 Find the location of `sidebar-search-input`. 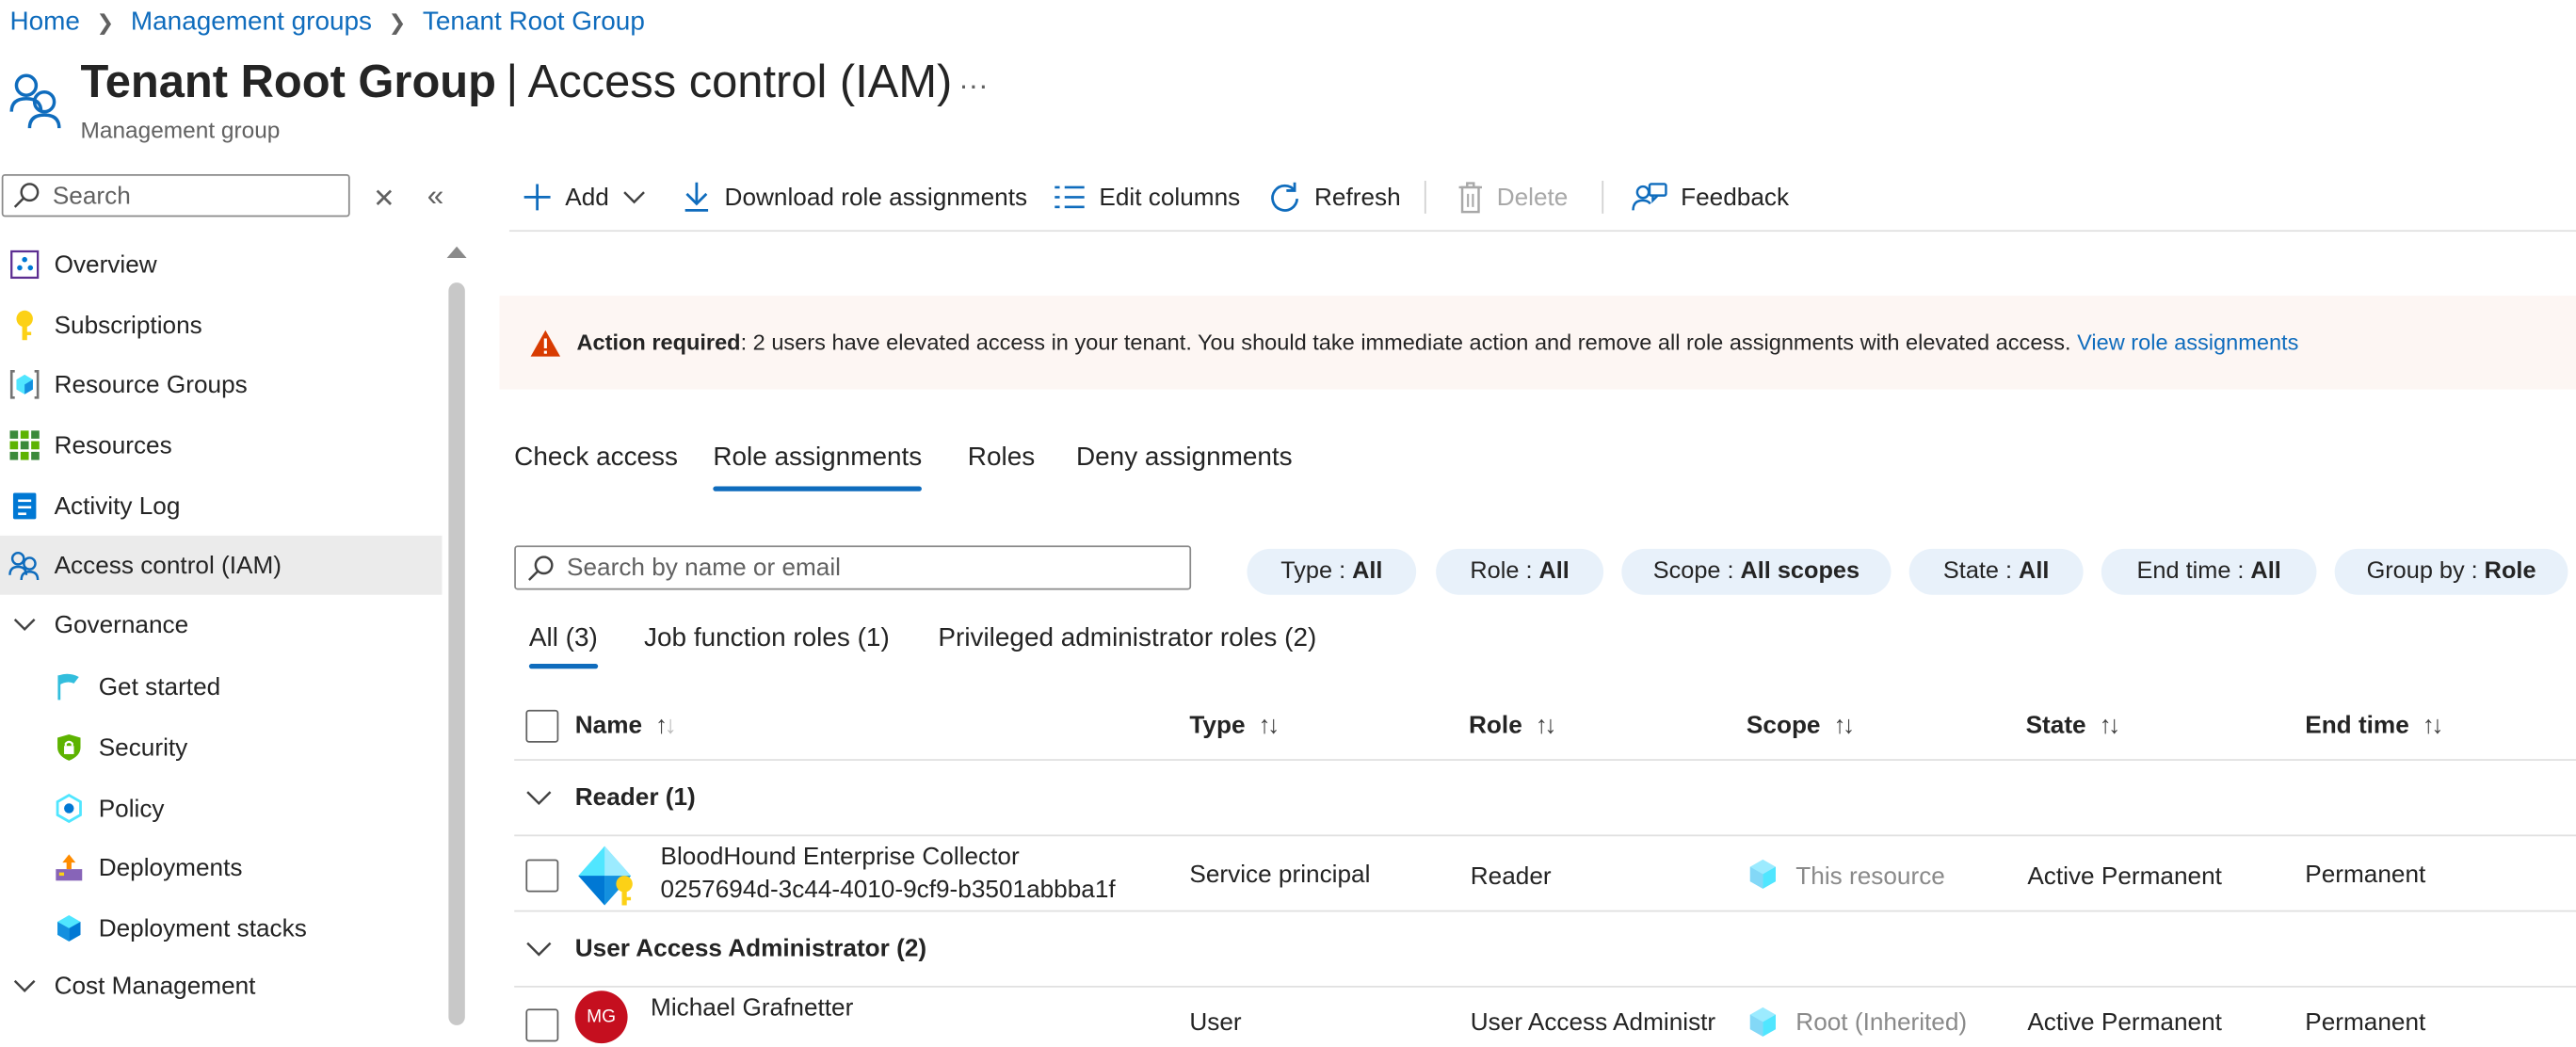

sidebar-search-input is located at coordinates (192, 196).